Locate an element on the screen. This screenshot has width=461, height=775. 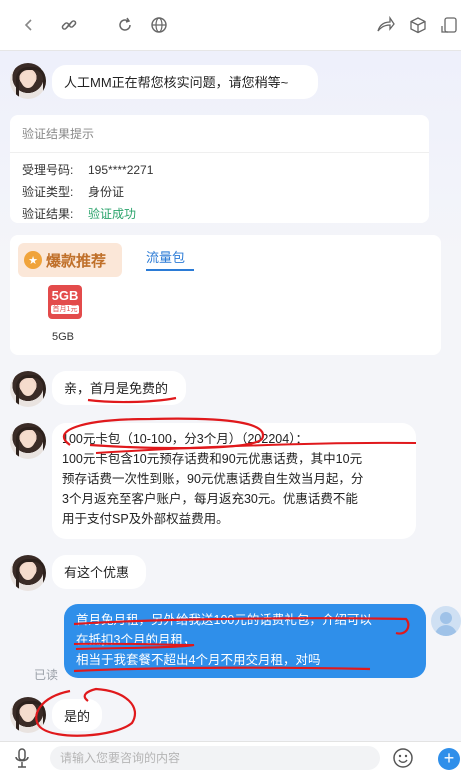
user-line: 相当于我套餐不超出4个月不用交月租，对吗 is located at coordinates (198, 660).